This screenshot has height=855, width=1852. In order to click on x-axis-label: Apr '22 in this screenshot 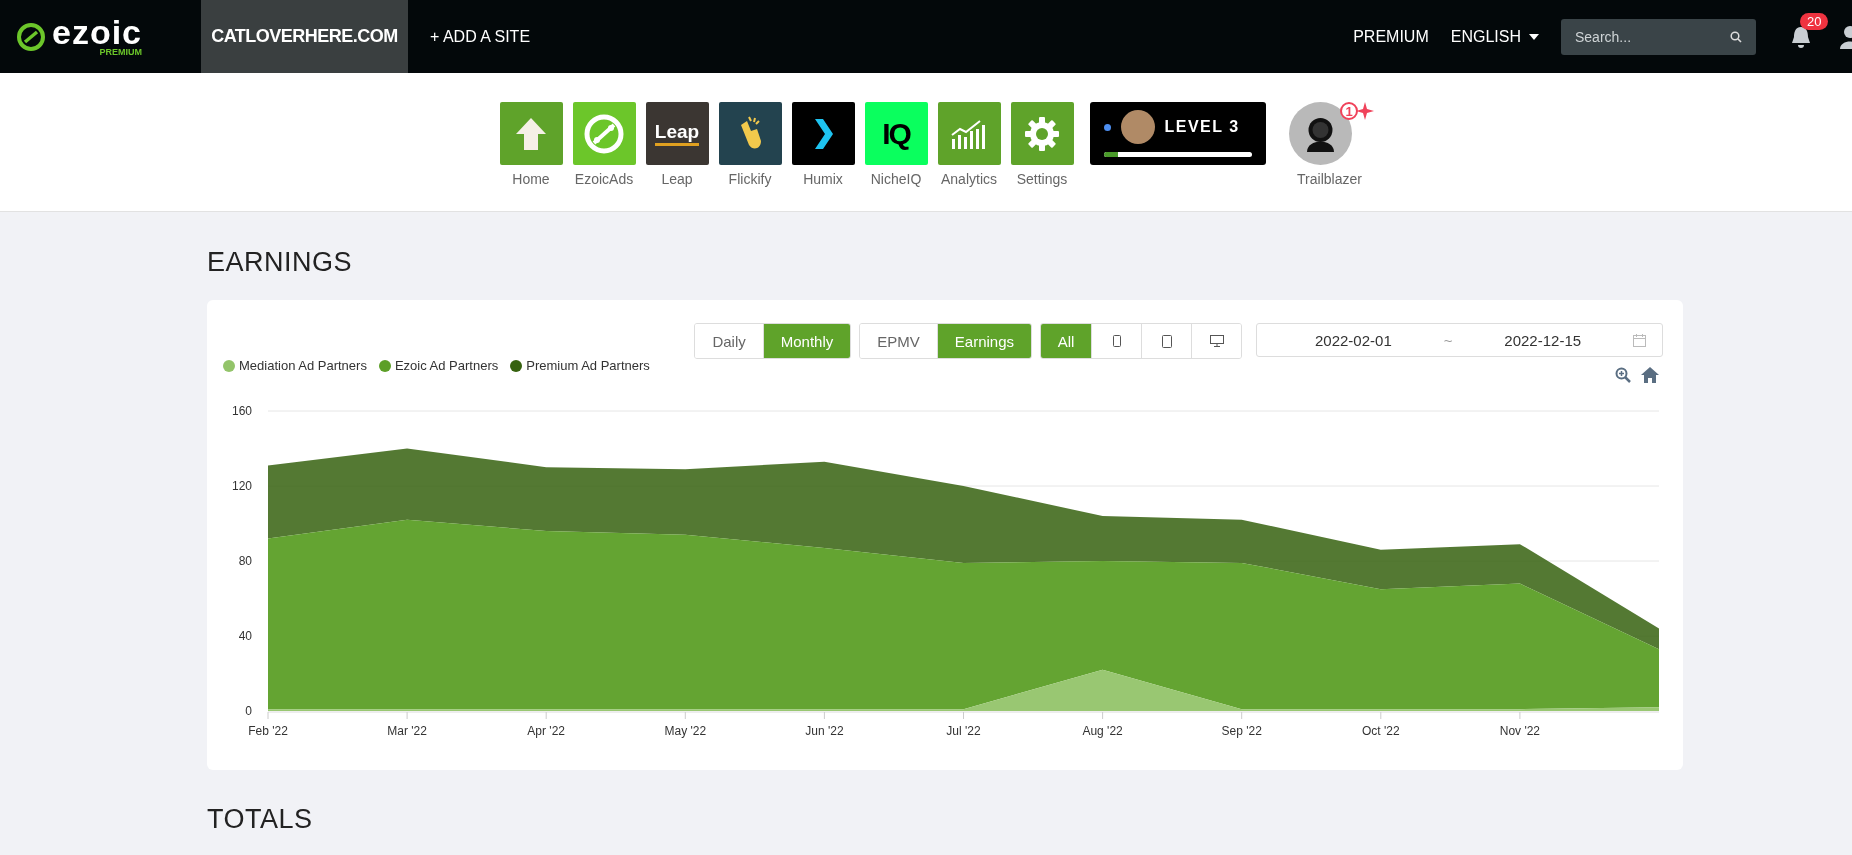, I will do `click(546, 731)`.